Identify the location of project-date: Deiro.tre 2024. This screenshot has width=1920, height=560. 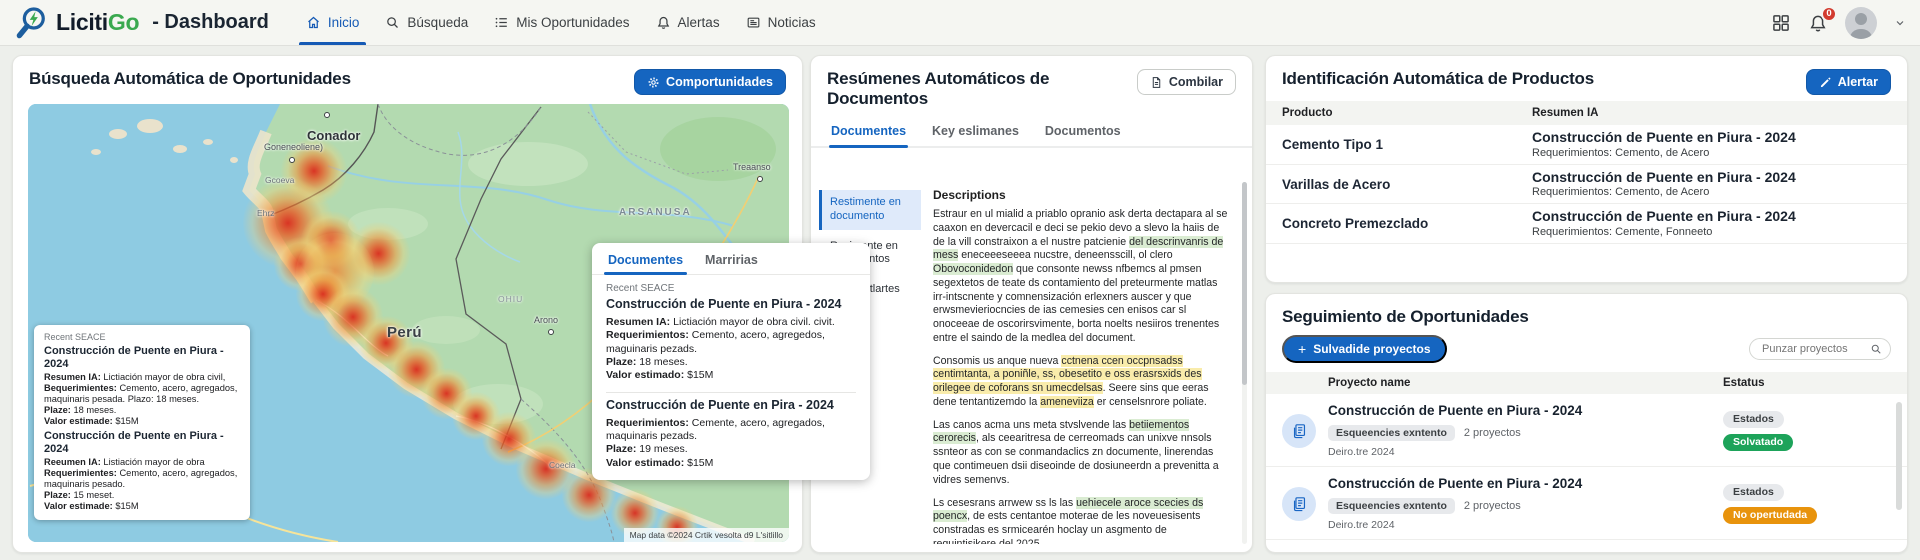
(1361, 525).